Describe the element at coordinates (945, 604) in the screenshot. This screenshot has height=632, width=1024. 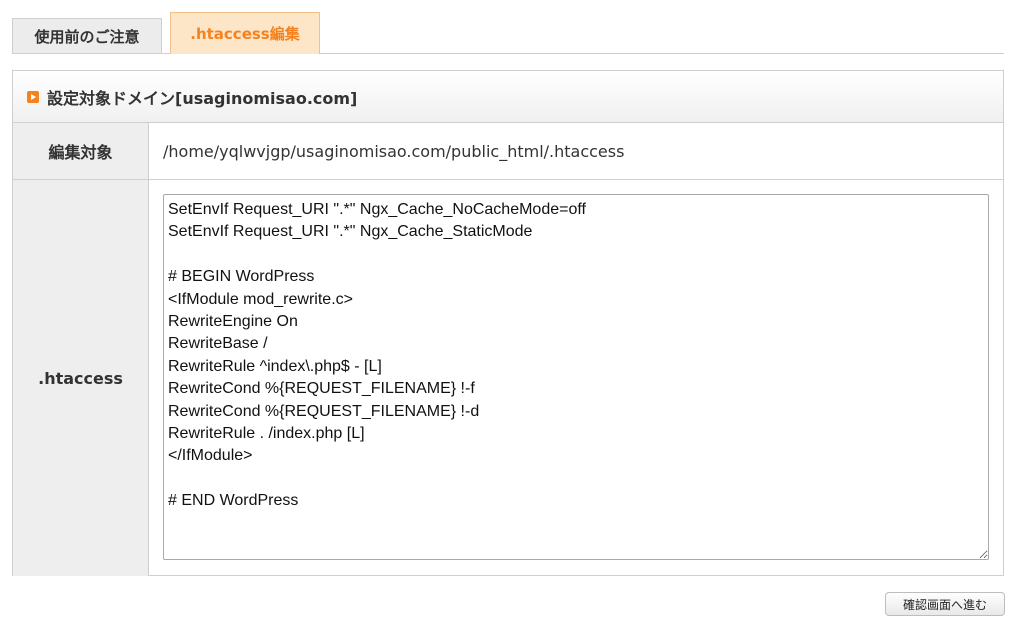
I see `proceed-to-confirm-button: 確認画面へ進む` at that location.